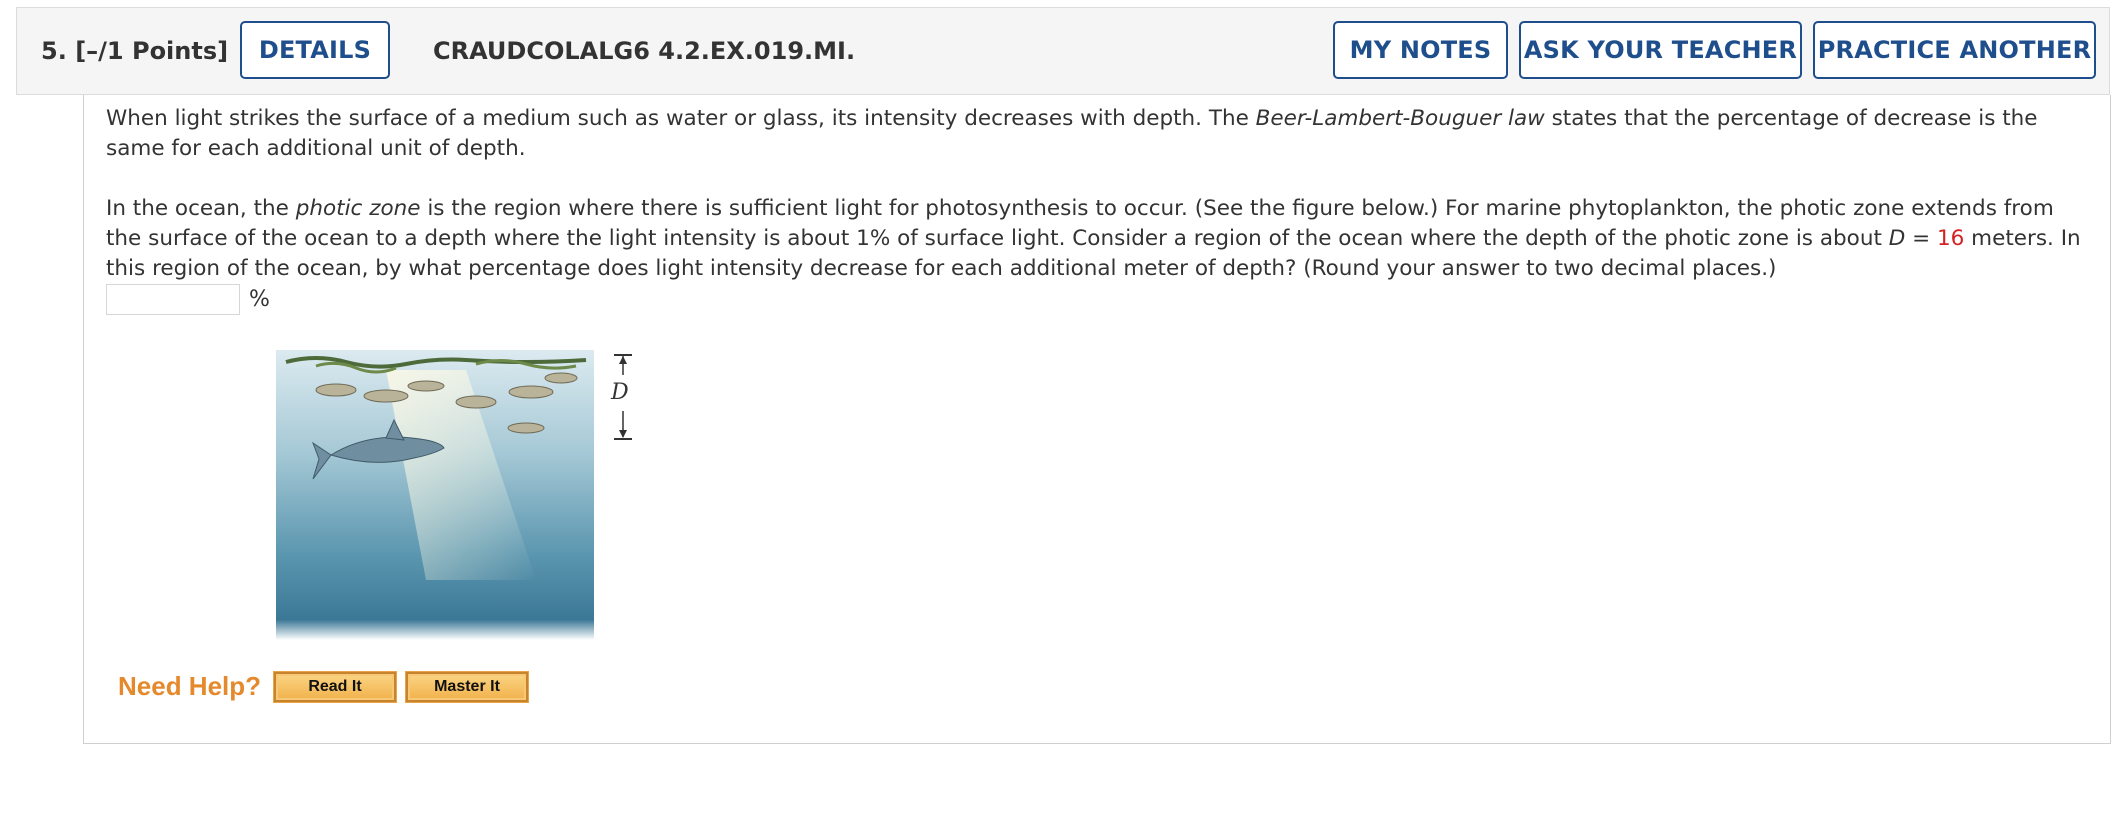 The image size is (2122, 822). What do you see at coordinates (644, 51) in the screenshot?
I see `question-code: CRAUDCOLALG6 4.2.EX.019.MI.` at bounding box center [644, 51].